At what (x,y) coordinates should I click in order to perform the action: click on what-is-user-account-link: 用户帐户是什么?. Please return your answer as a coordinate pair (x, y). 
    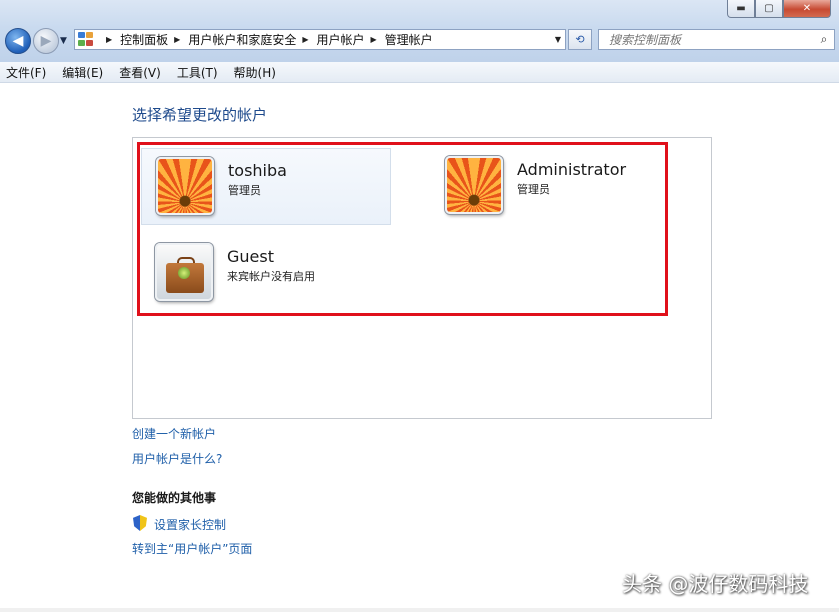
    Looking at the image, I should click on (177, 458).